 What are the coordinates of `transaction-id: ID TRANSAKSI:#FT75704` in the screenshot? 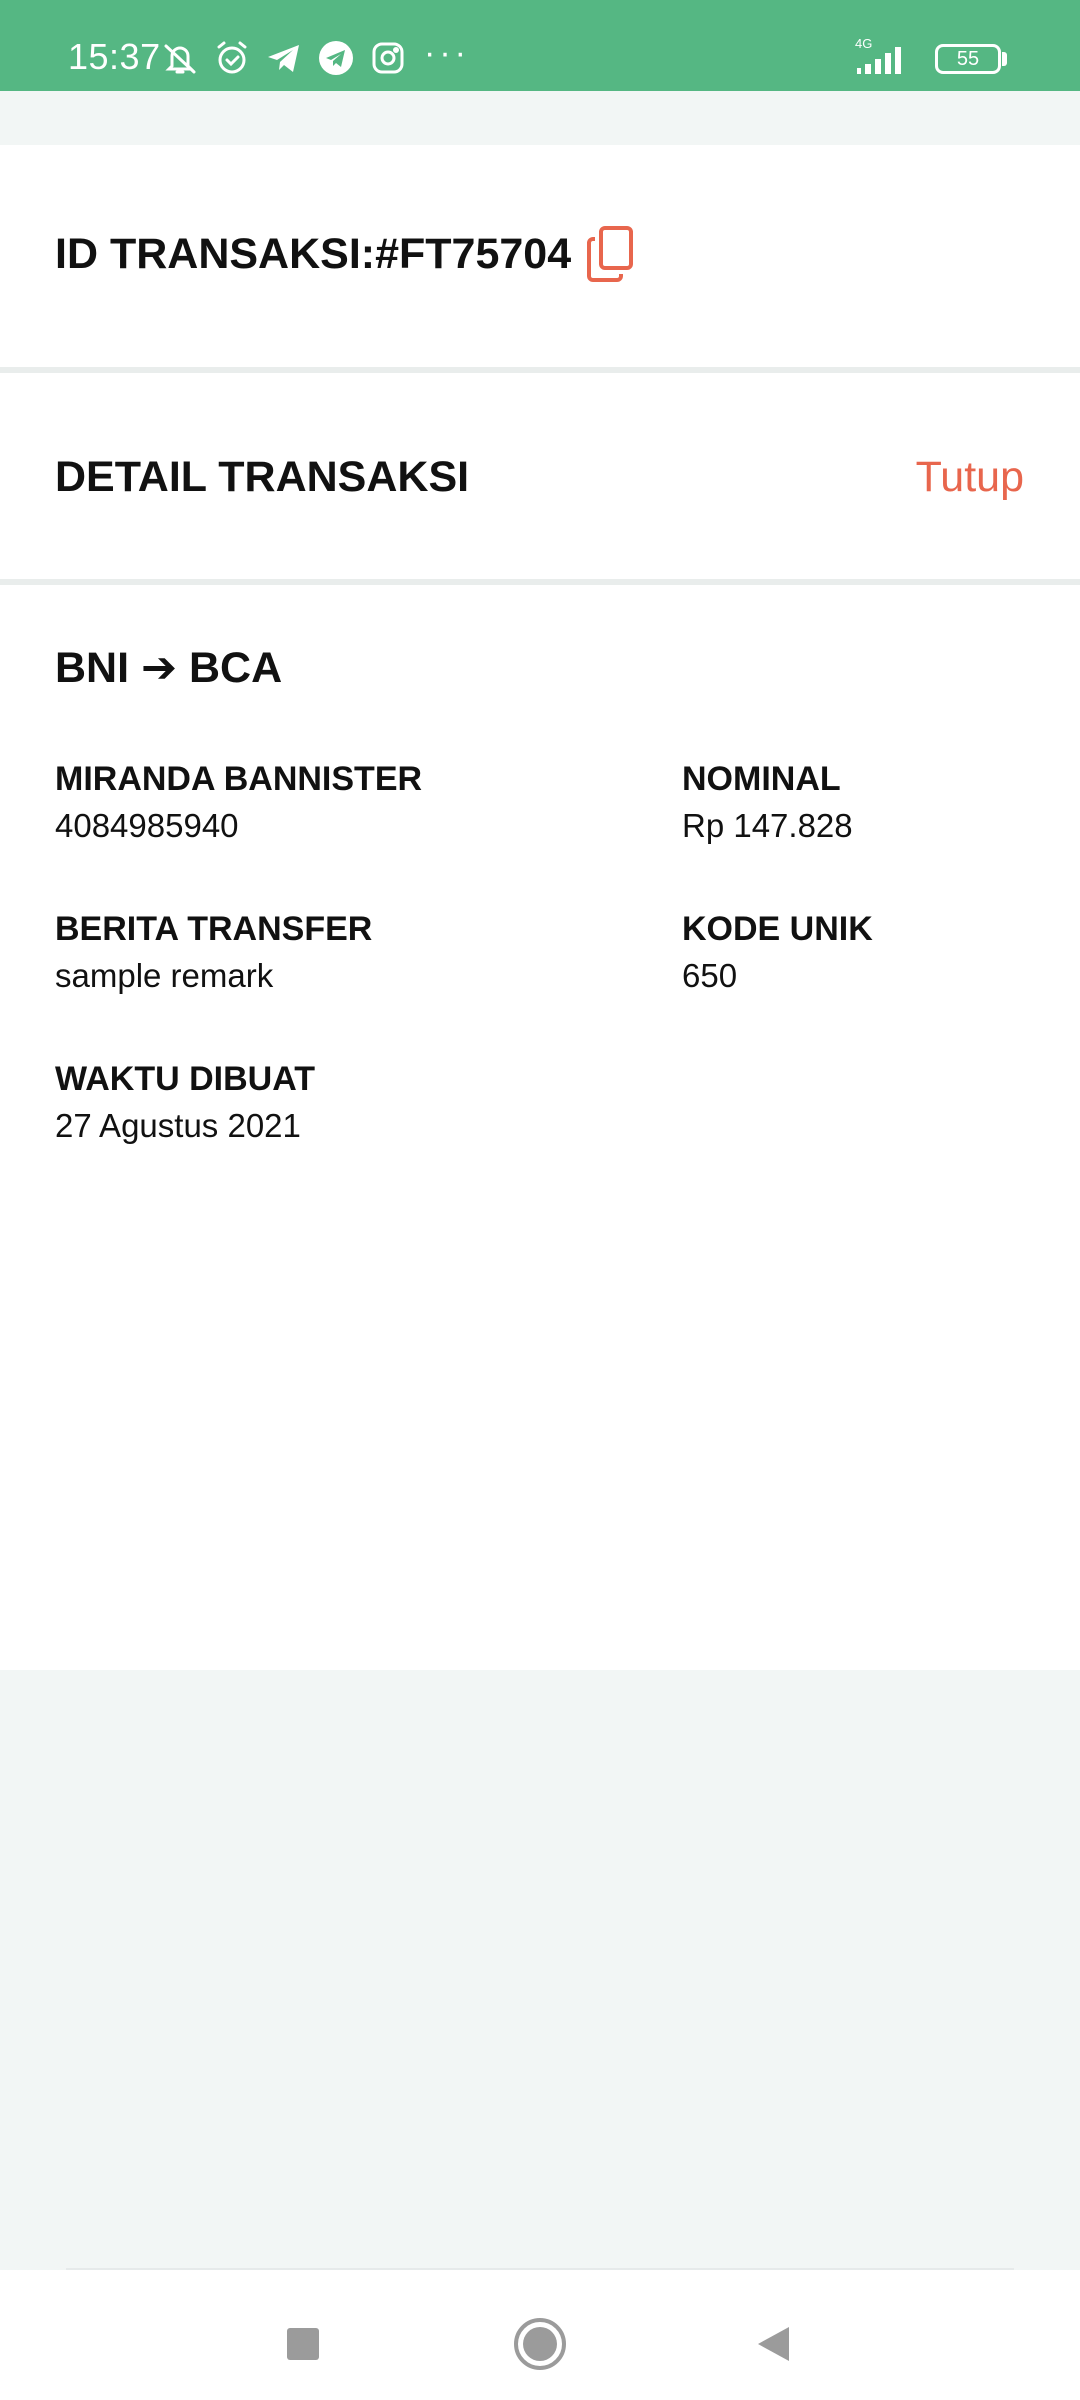 It's located at (313, 254).